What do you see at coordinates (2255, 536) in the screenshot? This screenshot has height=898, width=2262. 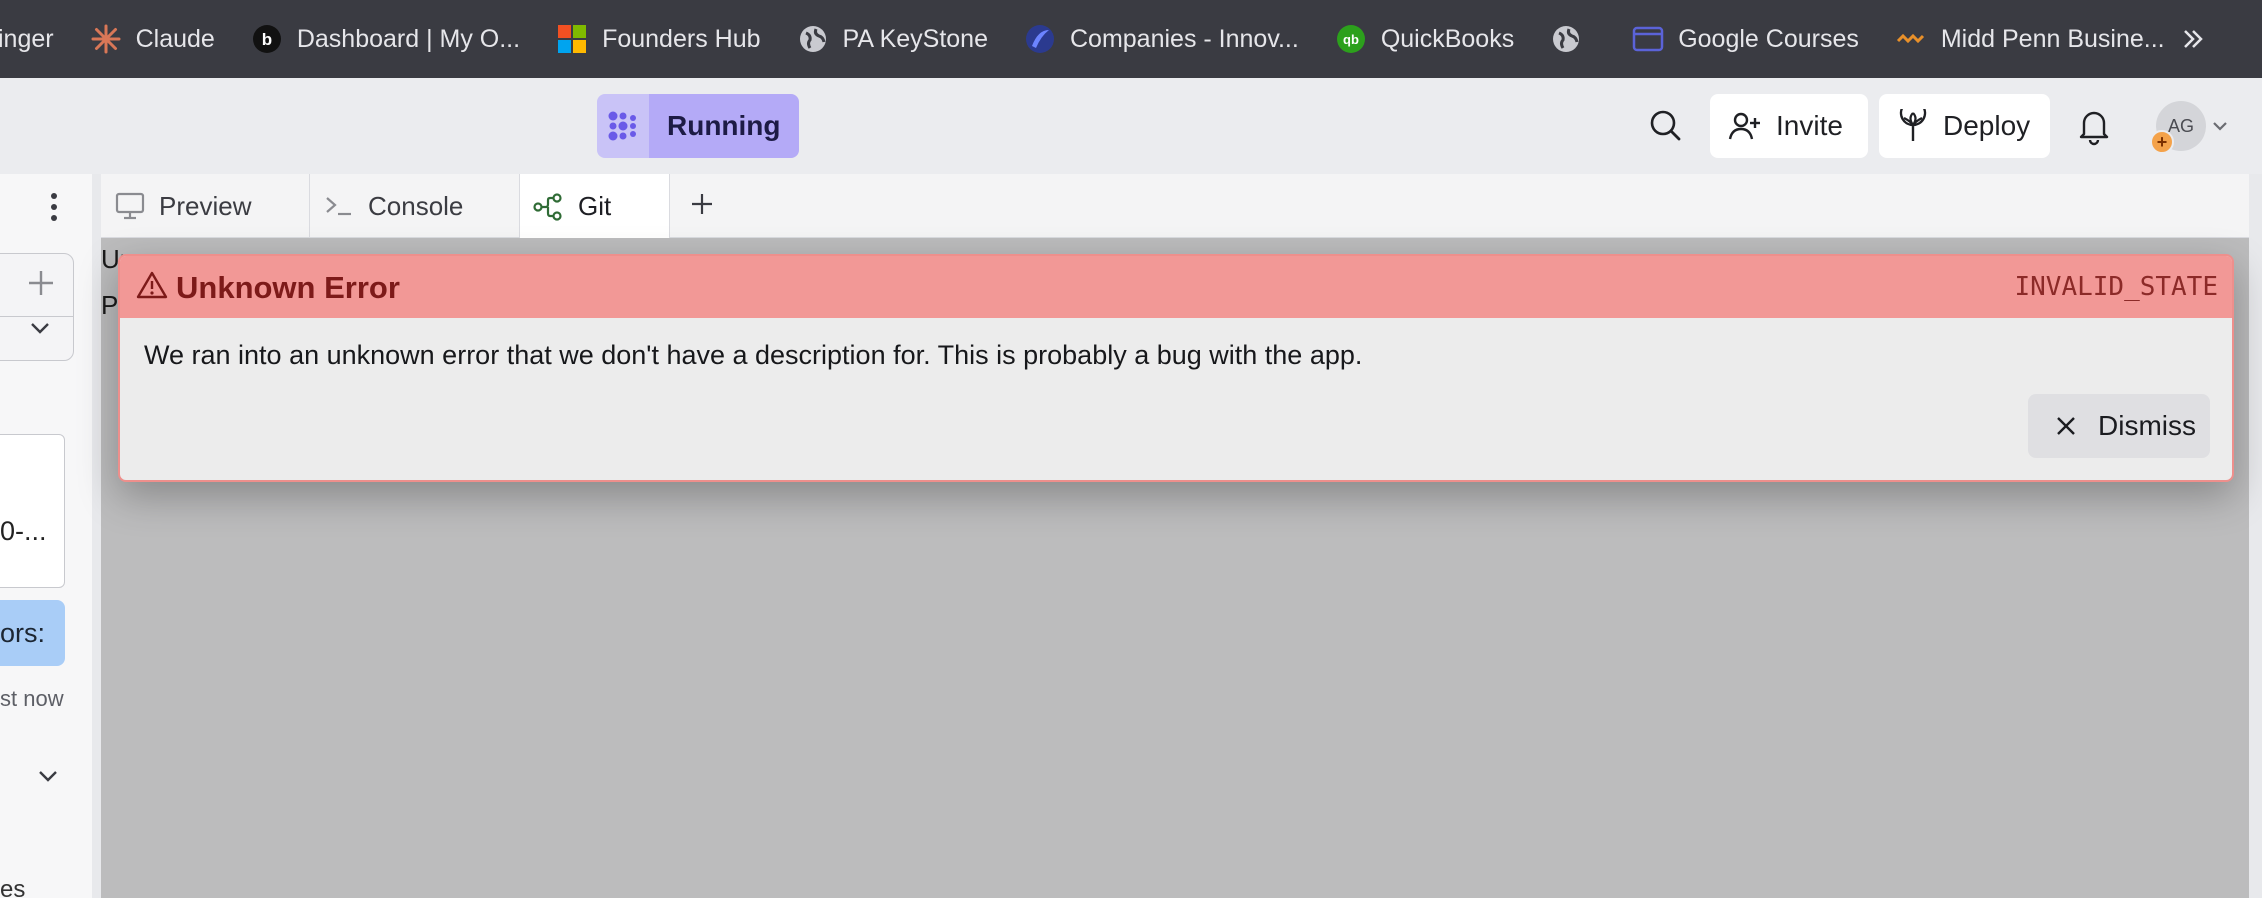 I see `right-edge` at bounding box center [2255, 536].